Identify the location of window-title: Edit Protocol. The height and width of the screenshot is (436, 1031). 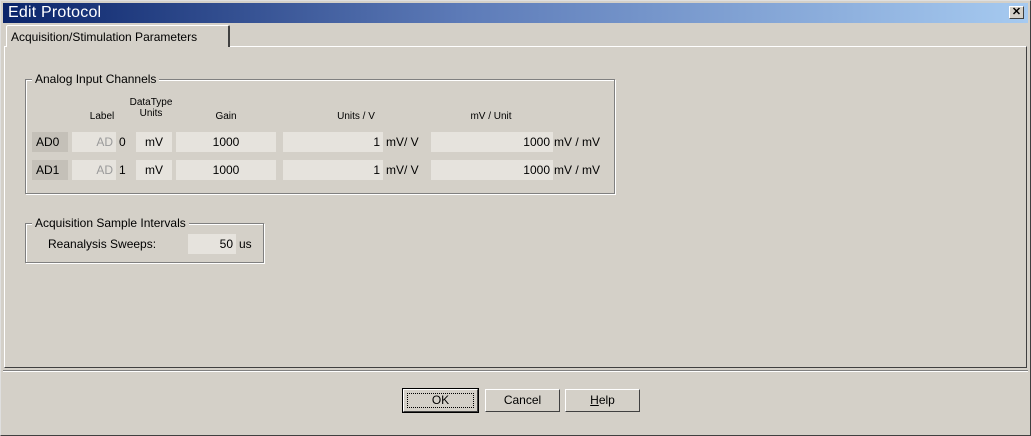
(55, 12).